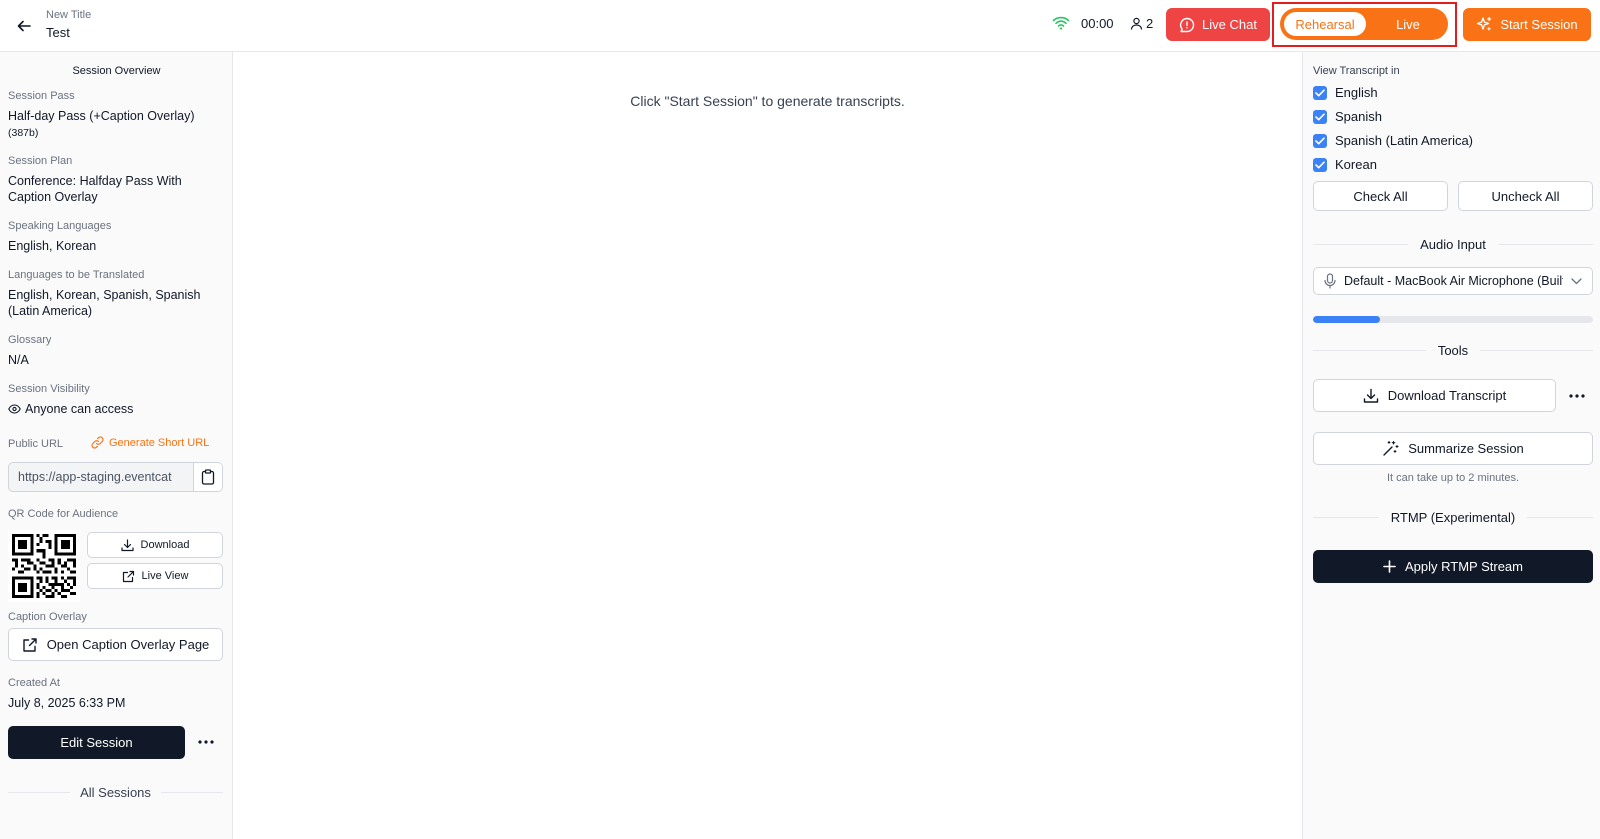 This screenshot has width=1600, height=839. I want to click on audio-input-section: Audio Input, so click(1453, 244).